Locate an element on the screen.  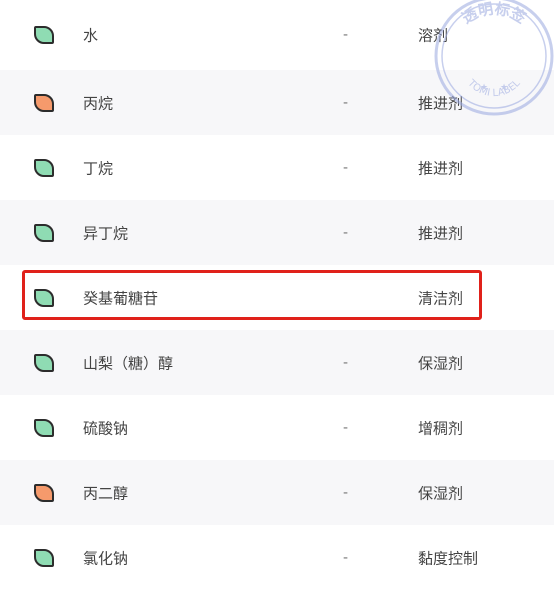
ingredient-name: 丁烷 is located at coordinates (98, 168).